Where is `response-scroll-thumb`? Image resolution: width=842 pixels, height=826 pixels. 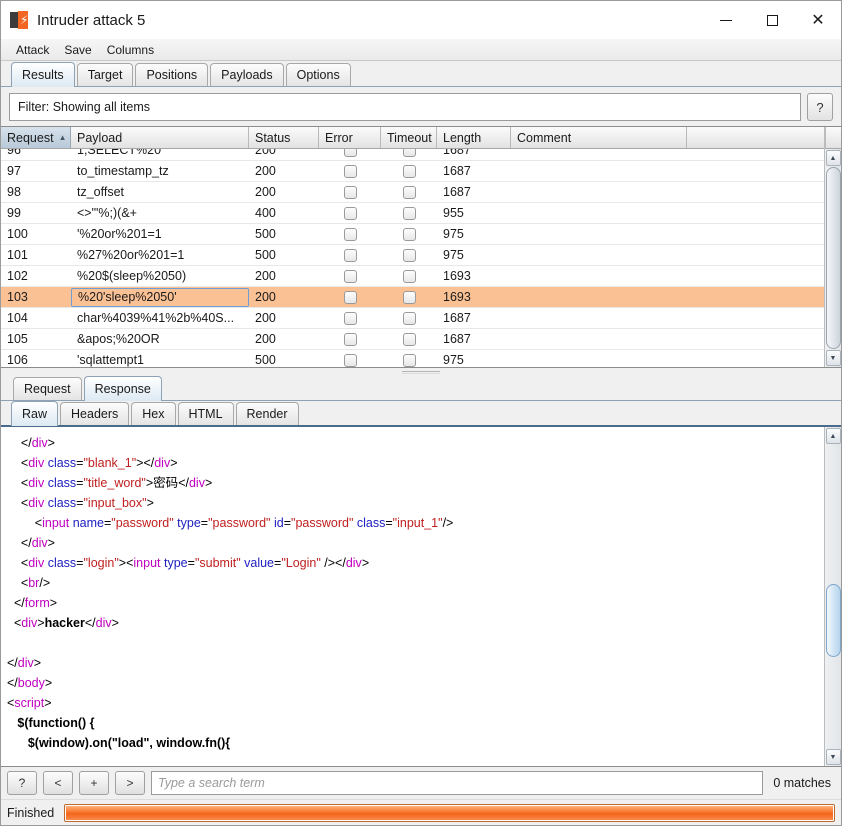
response-scroll-thumb is located at coordinates (833, 621).